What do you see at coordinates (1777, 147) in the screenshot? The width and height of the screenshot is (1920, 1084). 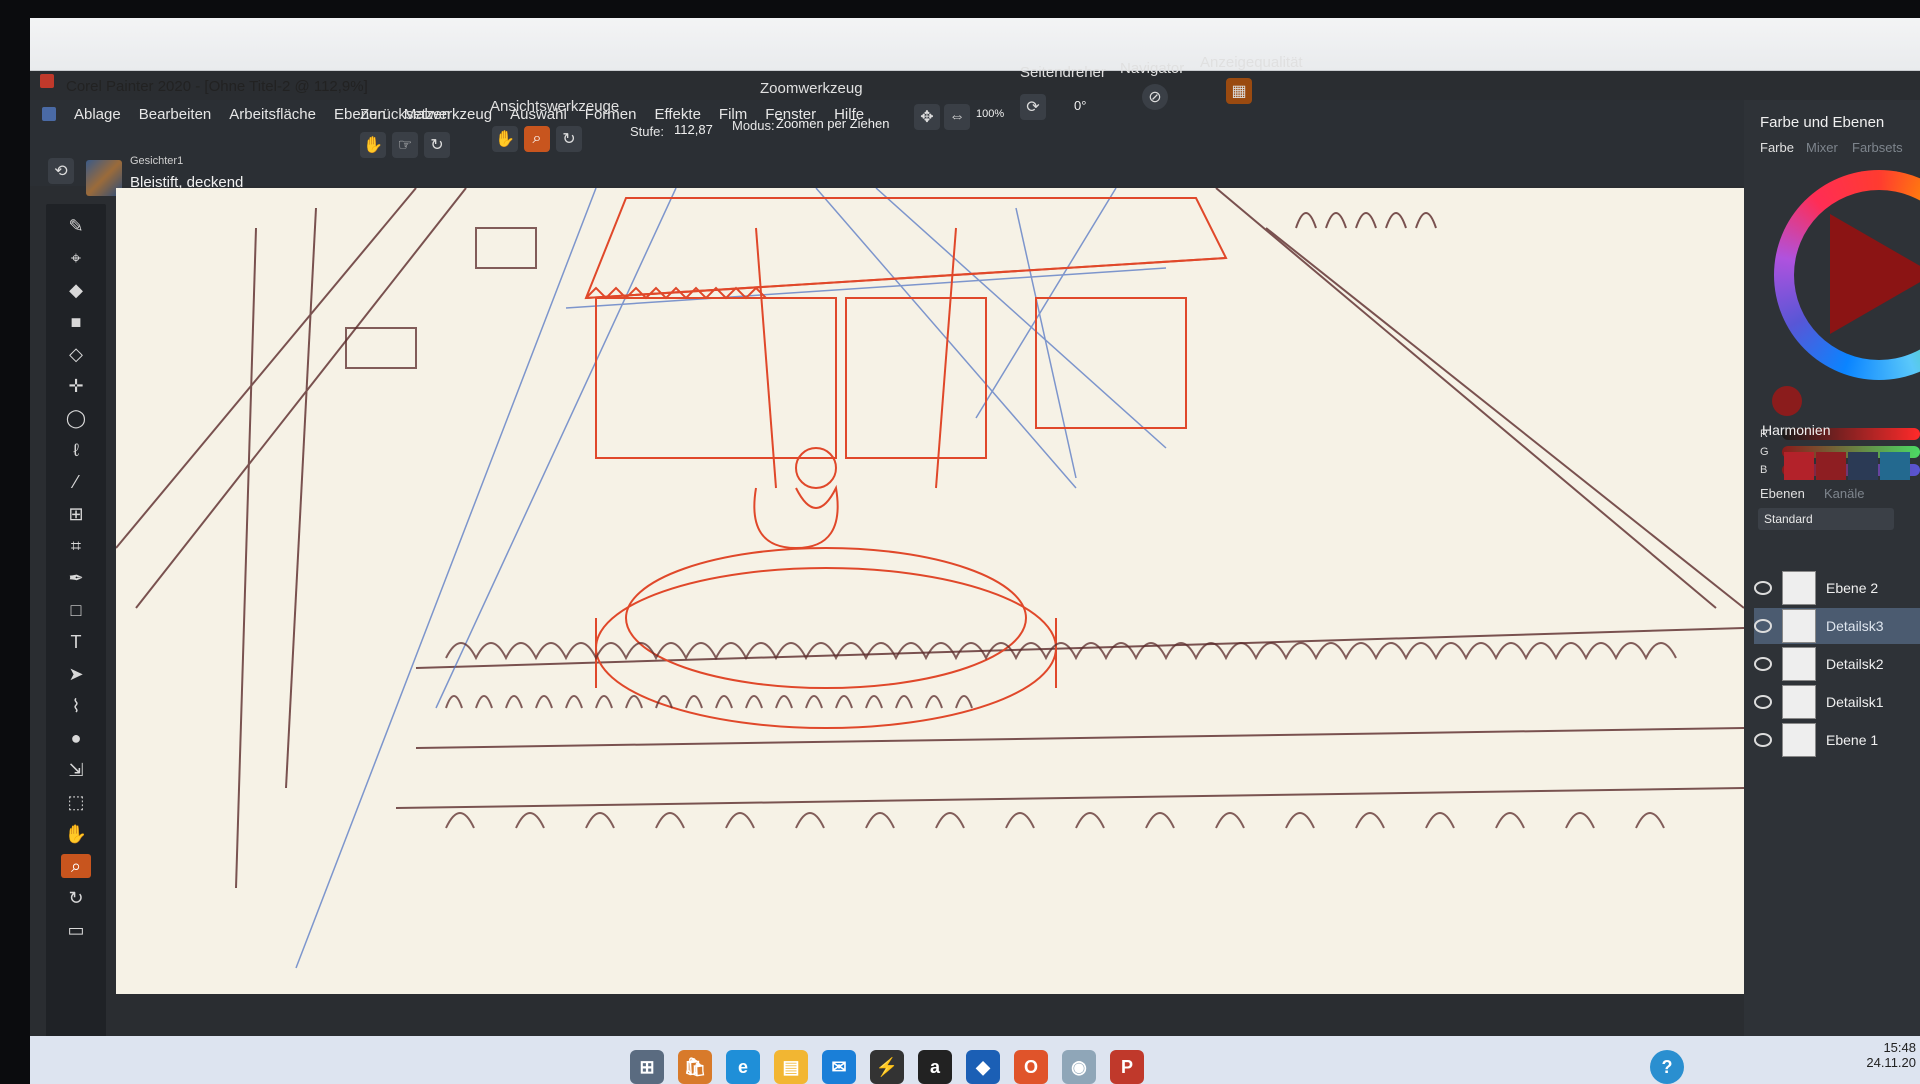 I see `tab-color: Farbe` at bounding box center [1777, 147].